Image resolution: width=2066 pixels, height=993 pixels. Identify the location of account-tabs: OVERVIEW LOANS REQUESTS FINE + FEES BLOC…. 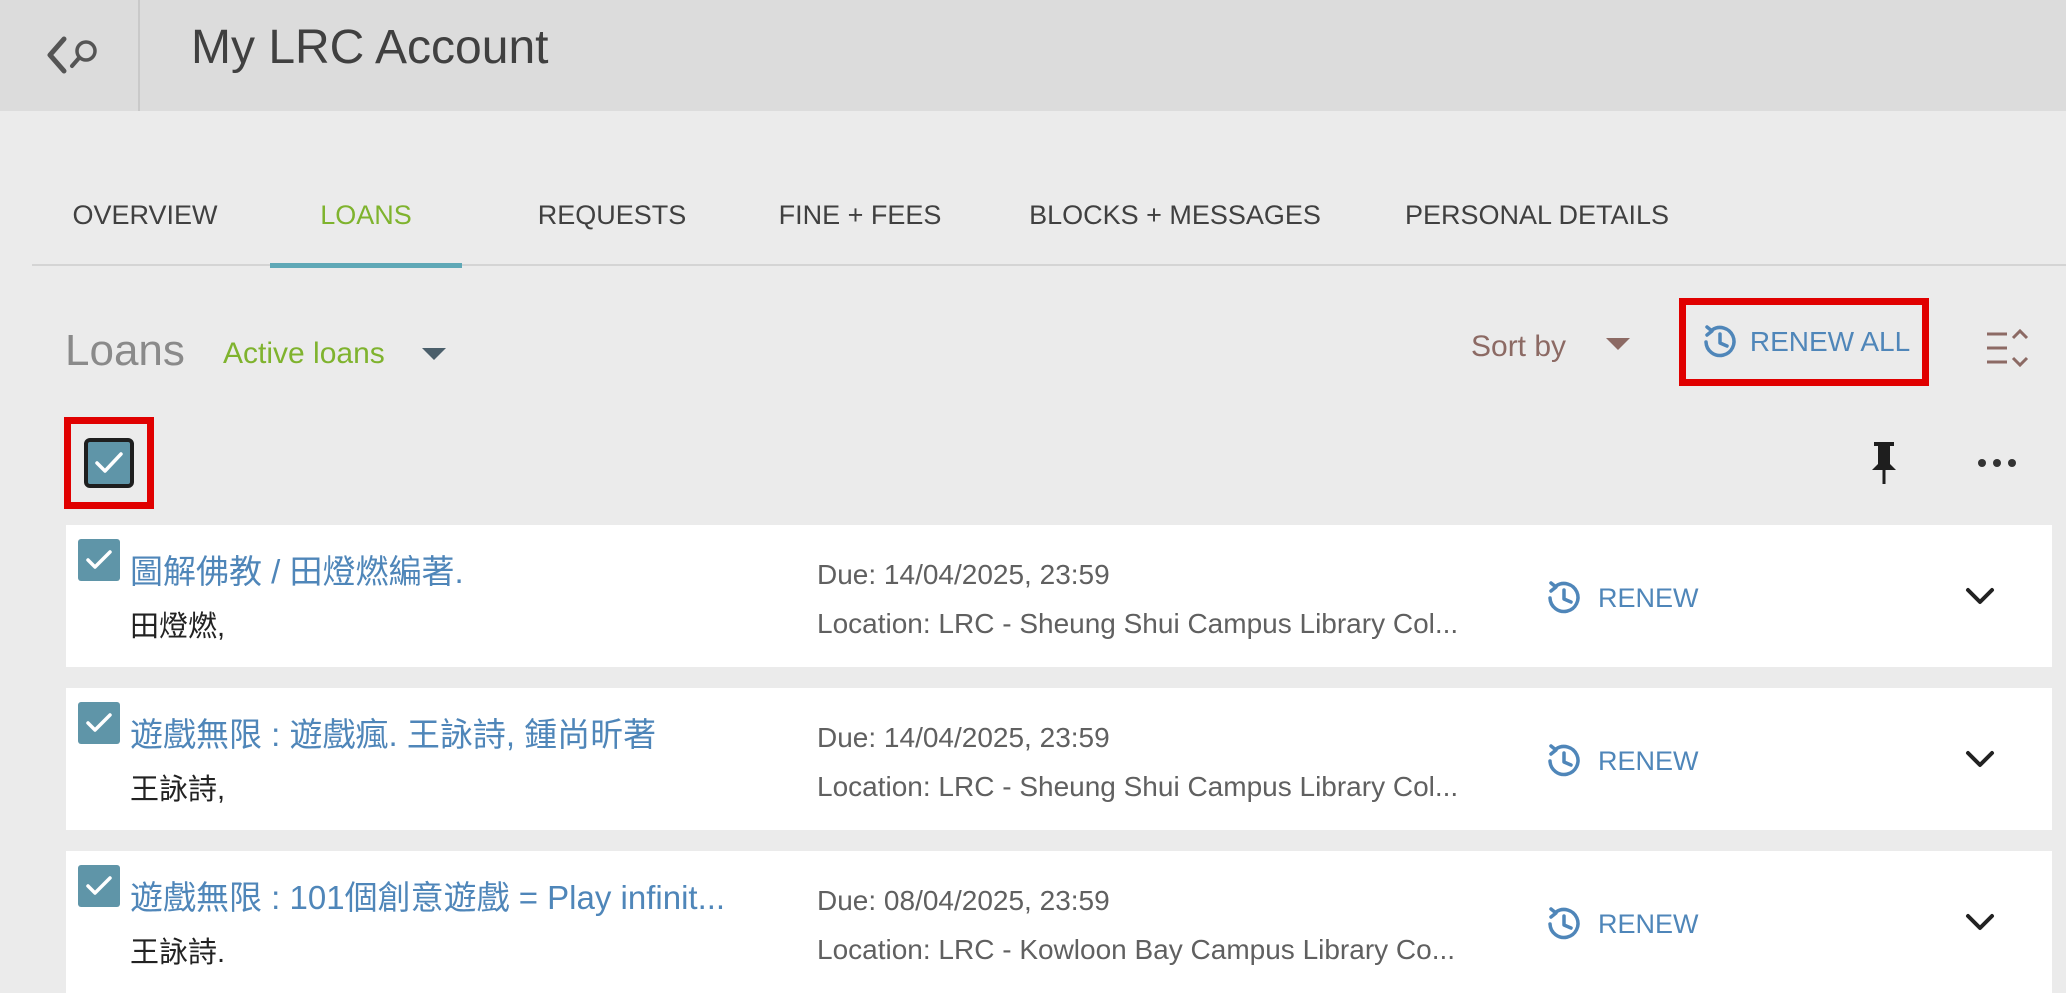
(1049, 224).